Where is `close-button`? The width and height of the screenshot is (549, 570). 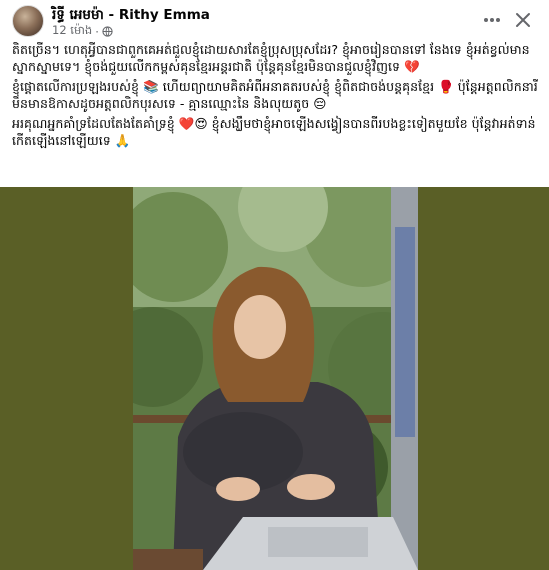
close-button is located at coordinates (523, 20).